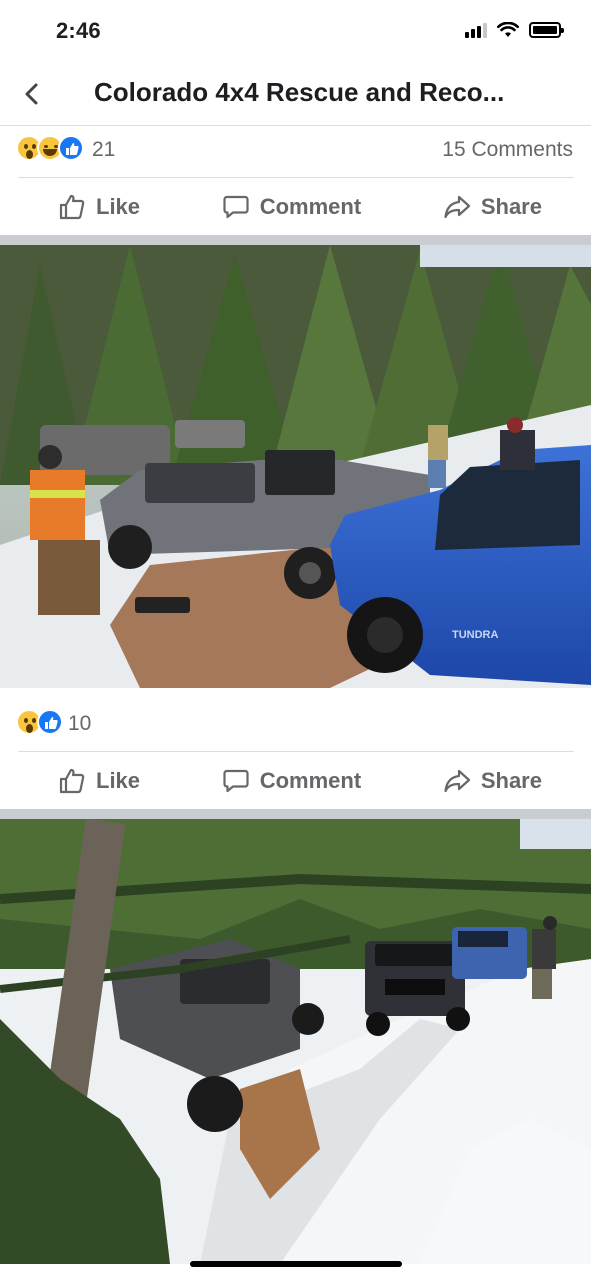 The image size is (591, 1279). I want to click on post1-action-bar: Like Comment Share, so click(296, 206).